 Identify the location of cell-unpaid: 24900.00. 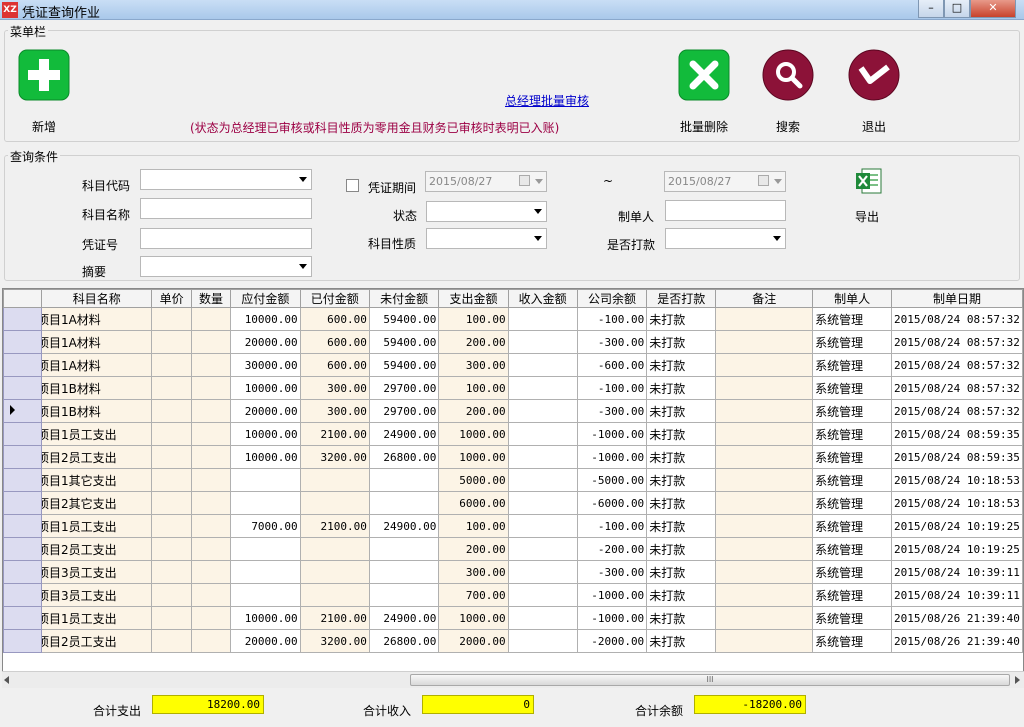
(404, 434).